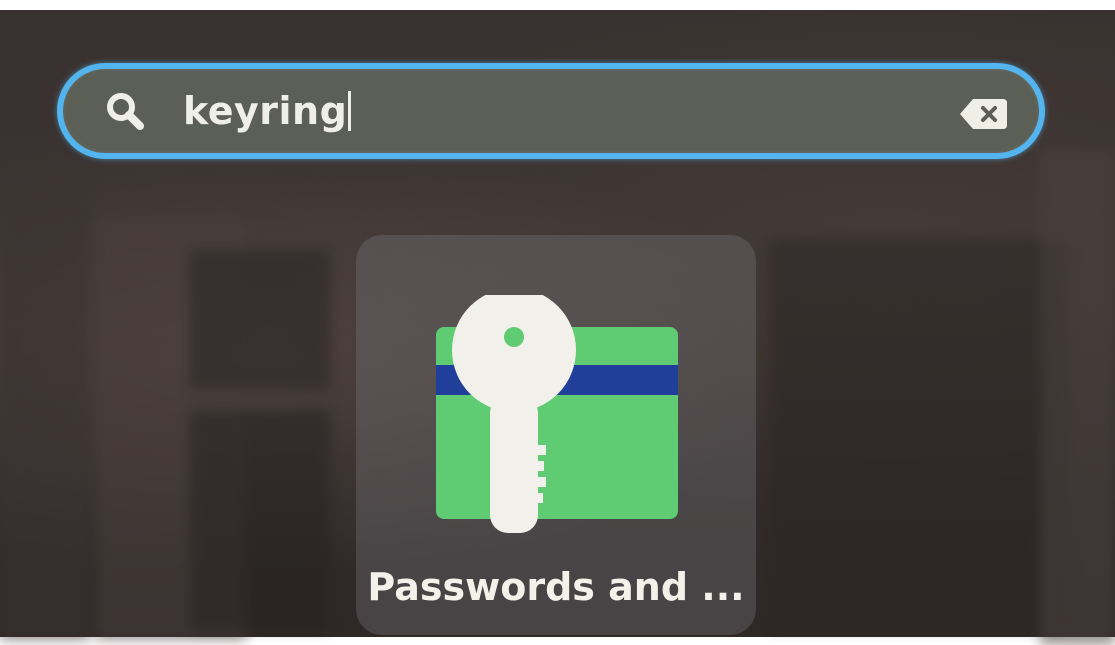  I want to click on backspace-clear-icon, so click(983, 114).